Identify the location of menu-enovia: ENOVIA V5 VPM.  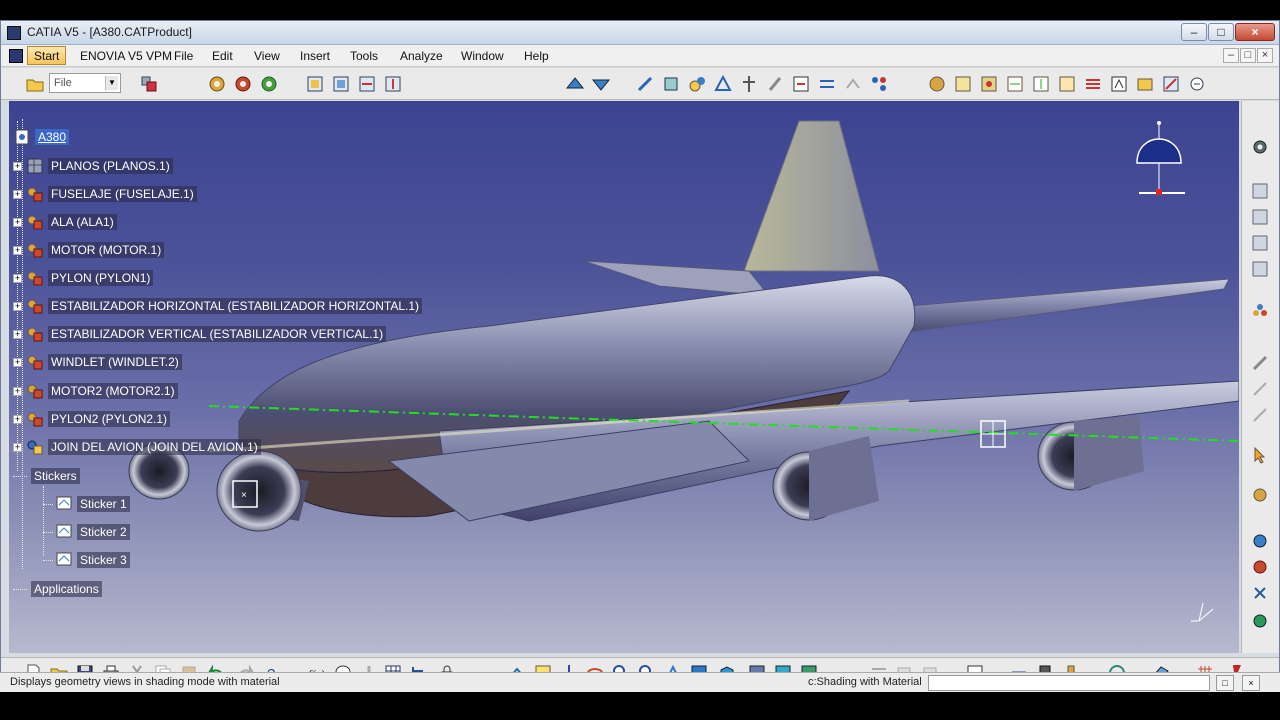
(126, 56).